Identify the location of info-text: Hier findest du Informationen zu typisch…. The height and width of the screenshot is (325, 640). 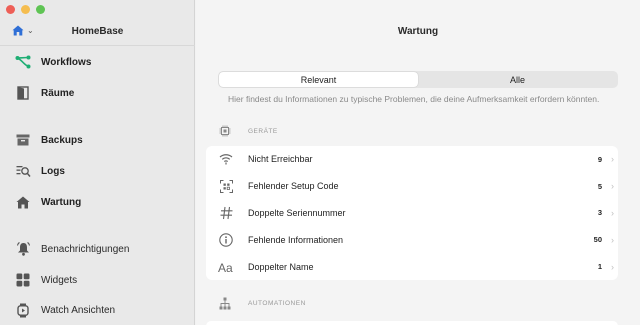
(414, 99).